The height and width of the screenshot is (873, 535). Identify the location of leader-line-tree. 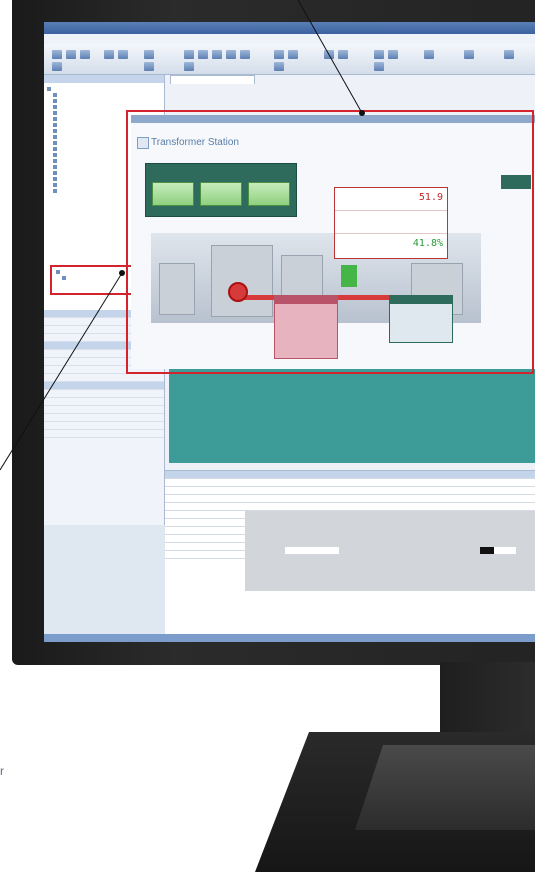
(61, 371).